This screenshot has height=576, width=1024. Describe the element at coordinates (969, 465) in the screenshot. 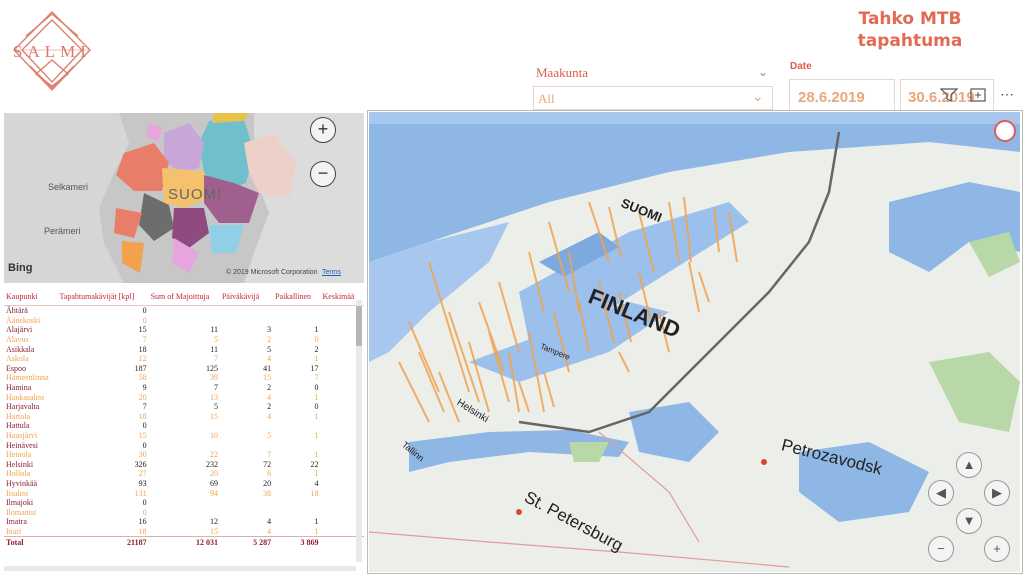

I see `tilt-up-button: ▲` at that location.